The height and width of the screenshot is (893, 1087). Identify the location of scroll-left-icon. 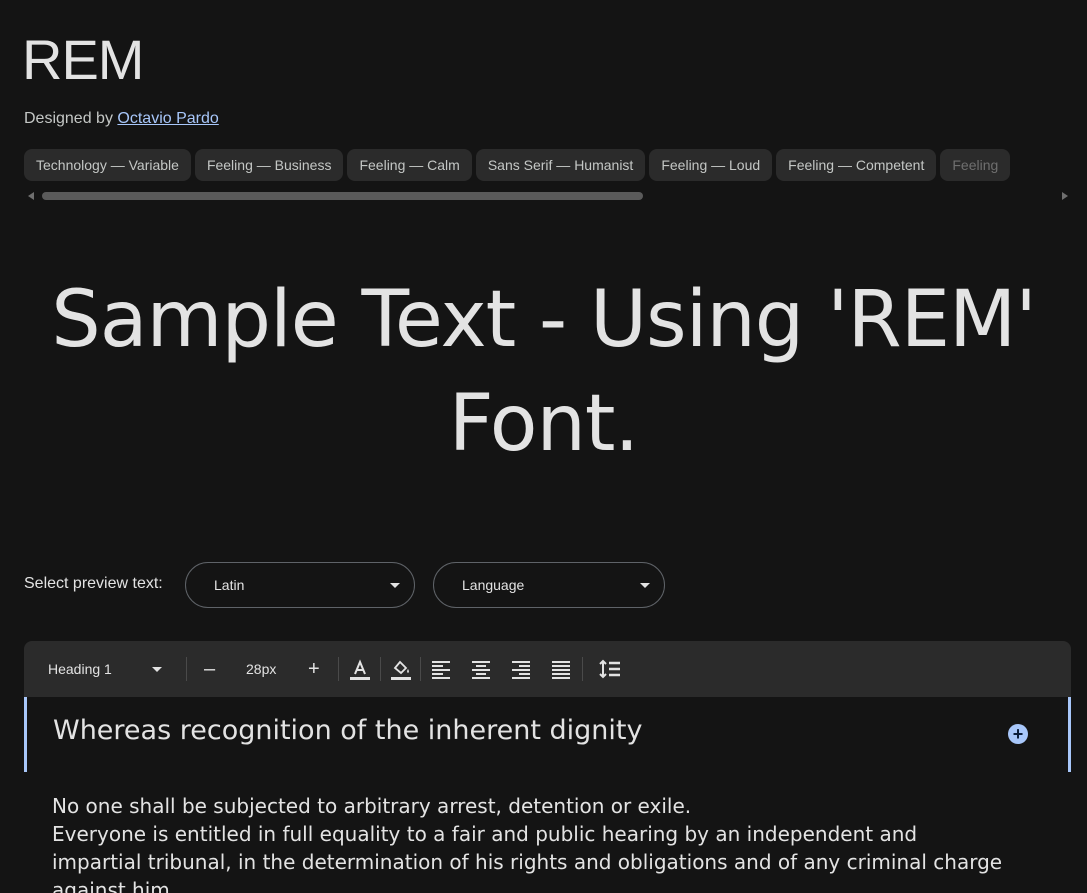
(31, 196).